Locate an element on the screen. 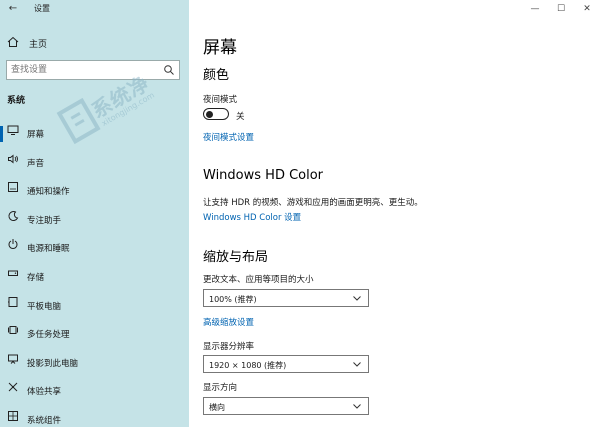 The image size is (600, 427). sidebar-item-shared-experiences: 体验共享 is located at coordinates (94, 391).